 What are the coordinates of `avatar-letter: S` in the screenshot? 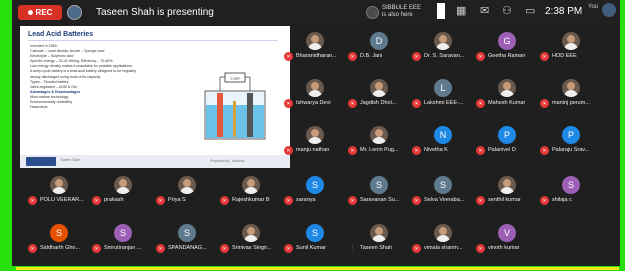 It's located at (570, 185).